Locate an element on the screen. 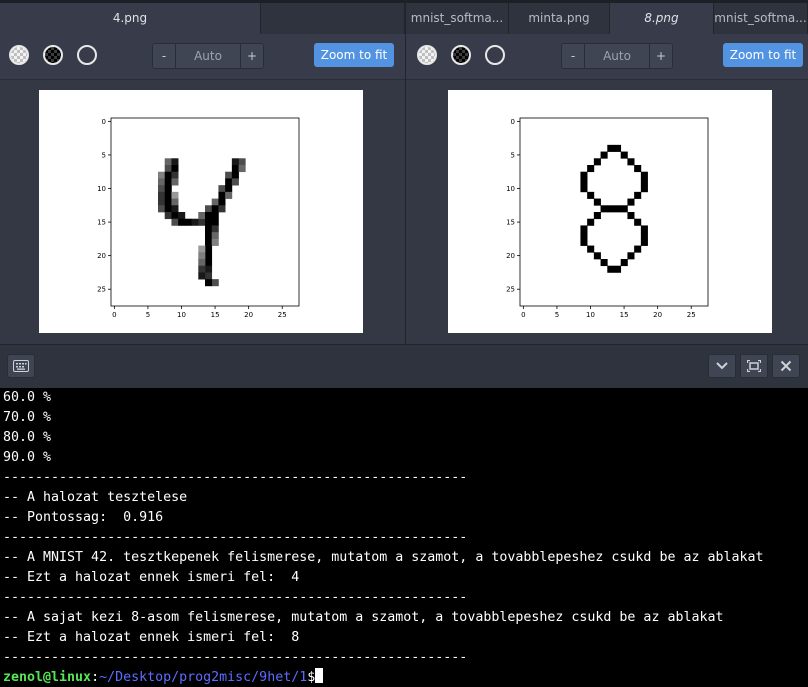  chevron-down-icon is located at coordinates (722, 366).